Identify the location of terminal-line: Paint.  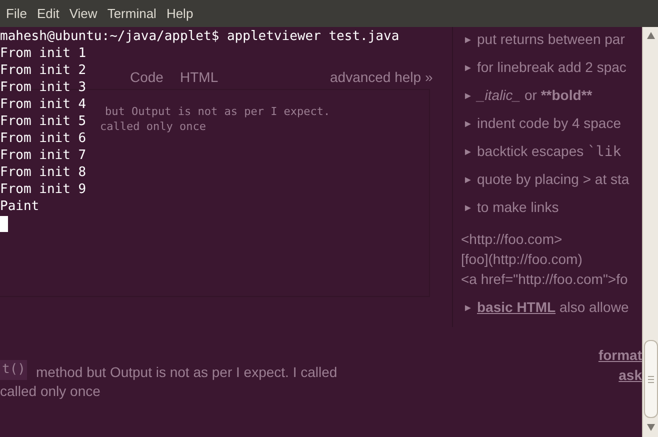
(20, 206).